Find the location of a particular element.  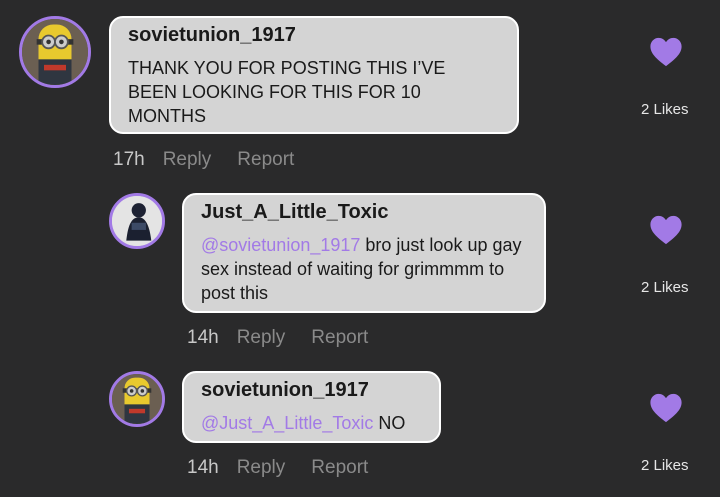

figure-avatar-icon is located at coordinates (137, 221).